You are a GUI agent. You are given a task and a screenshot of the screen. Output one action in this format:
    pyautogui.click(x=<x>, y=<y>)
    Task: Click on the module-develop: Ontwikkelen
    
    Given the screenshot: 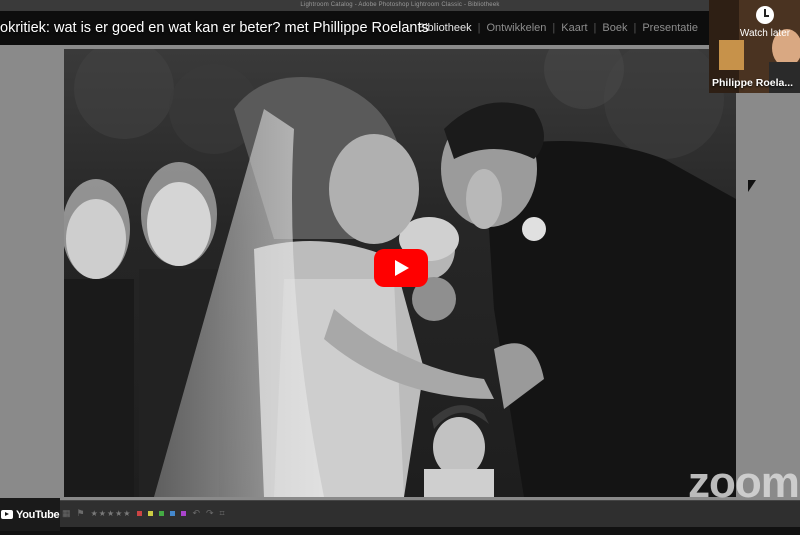 What is the action you would take?
    pyautogui.click(x=516, y=28)
    